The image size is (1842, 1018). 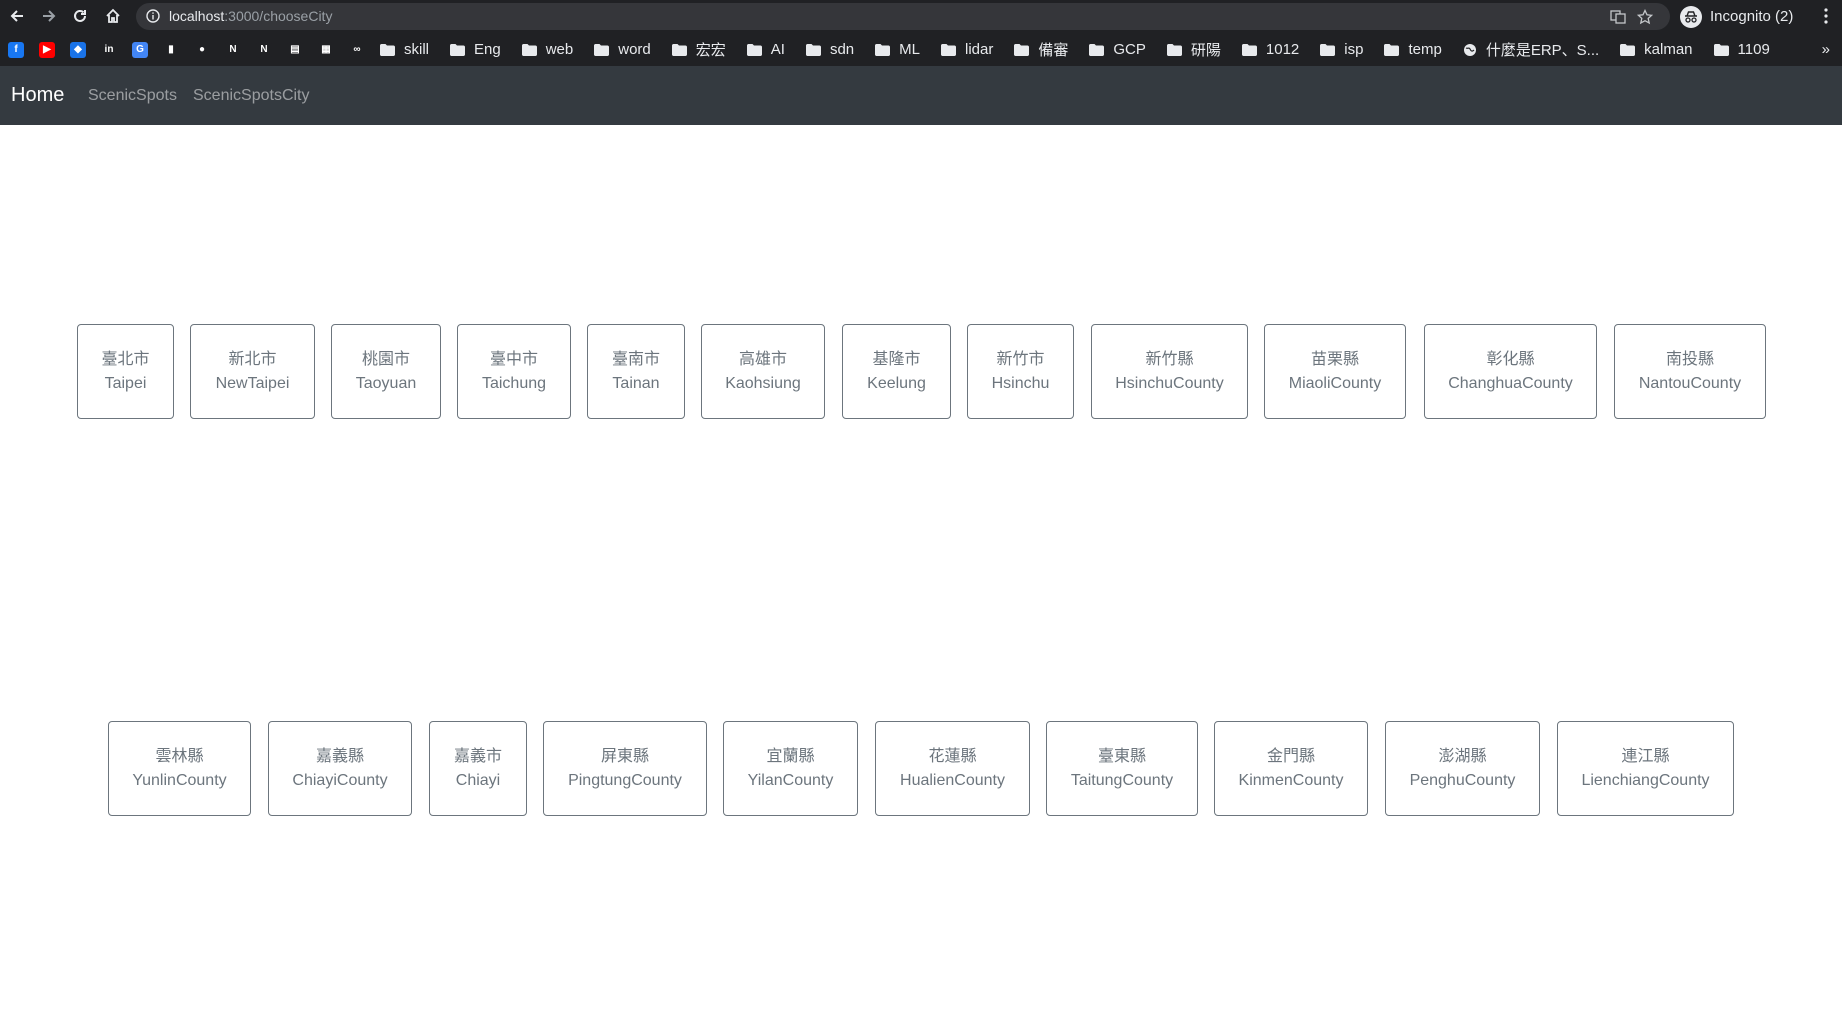 I want to click on city-button-lienchiangcounty: 連江縣 LienchiangCounty, so click(x=1645, y=768).